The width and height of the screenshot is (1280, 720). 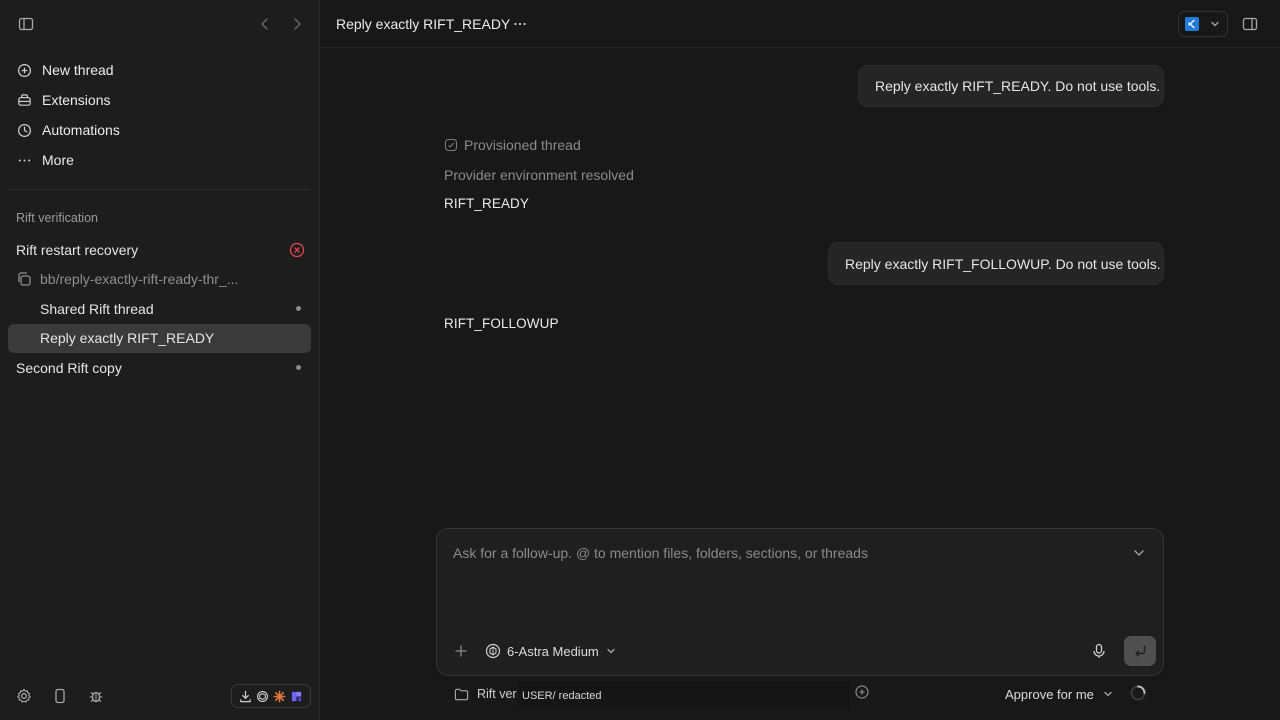 I want to click on thread-label: Rift restart recovery, so click(x=77, y=249).